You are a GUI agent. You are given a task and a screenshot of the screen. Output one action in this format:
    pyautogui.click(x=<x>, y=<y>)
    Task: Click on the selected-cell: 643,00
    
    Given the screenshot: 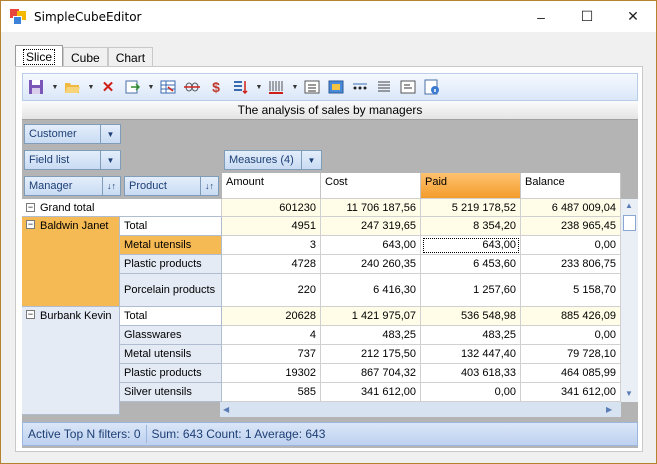 What is the action you would take?
    pyautogui.click(x=471, y=245)
    